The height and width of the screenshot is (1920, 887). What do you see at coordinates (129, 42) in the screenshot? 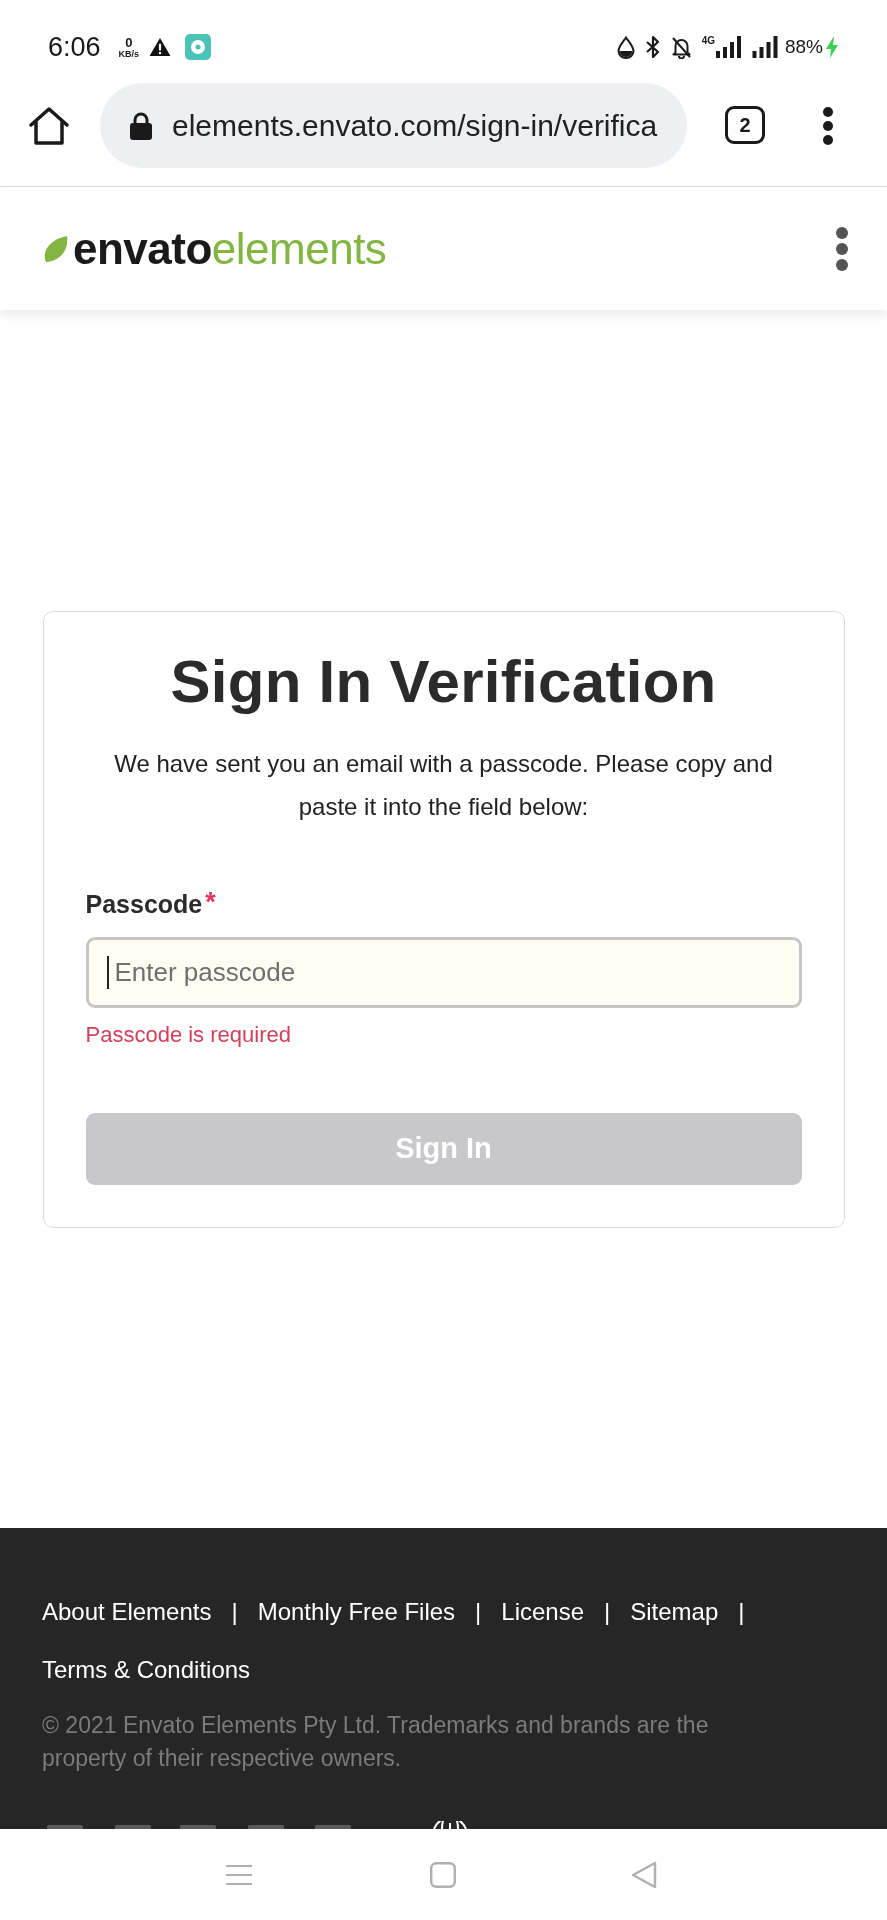
I see `net-speed-value: 0` at bounding box center [129, 42].